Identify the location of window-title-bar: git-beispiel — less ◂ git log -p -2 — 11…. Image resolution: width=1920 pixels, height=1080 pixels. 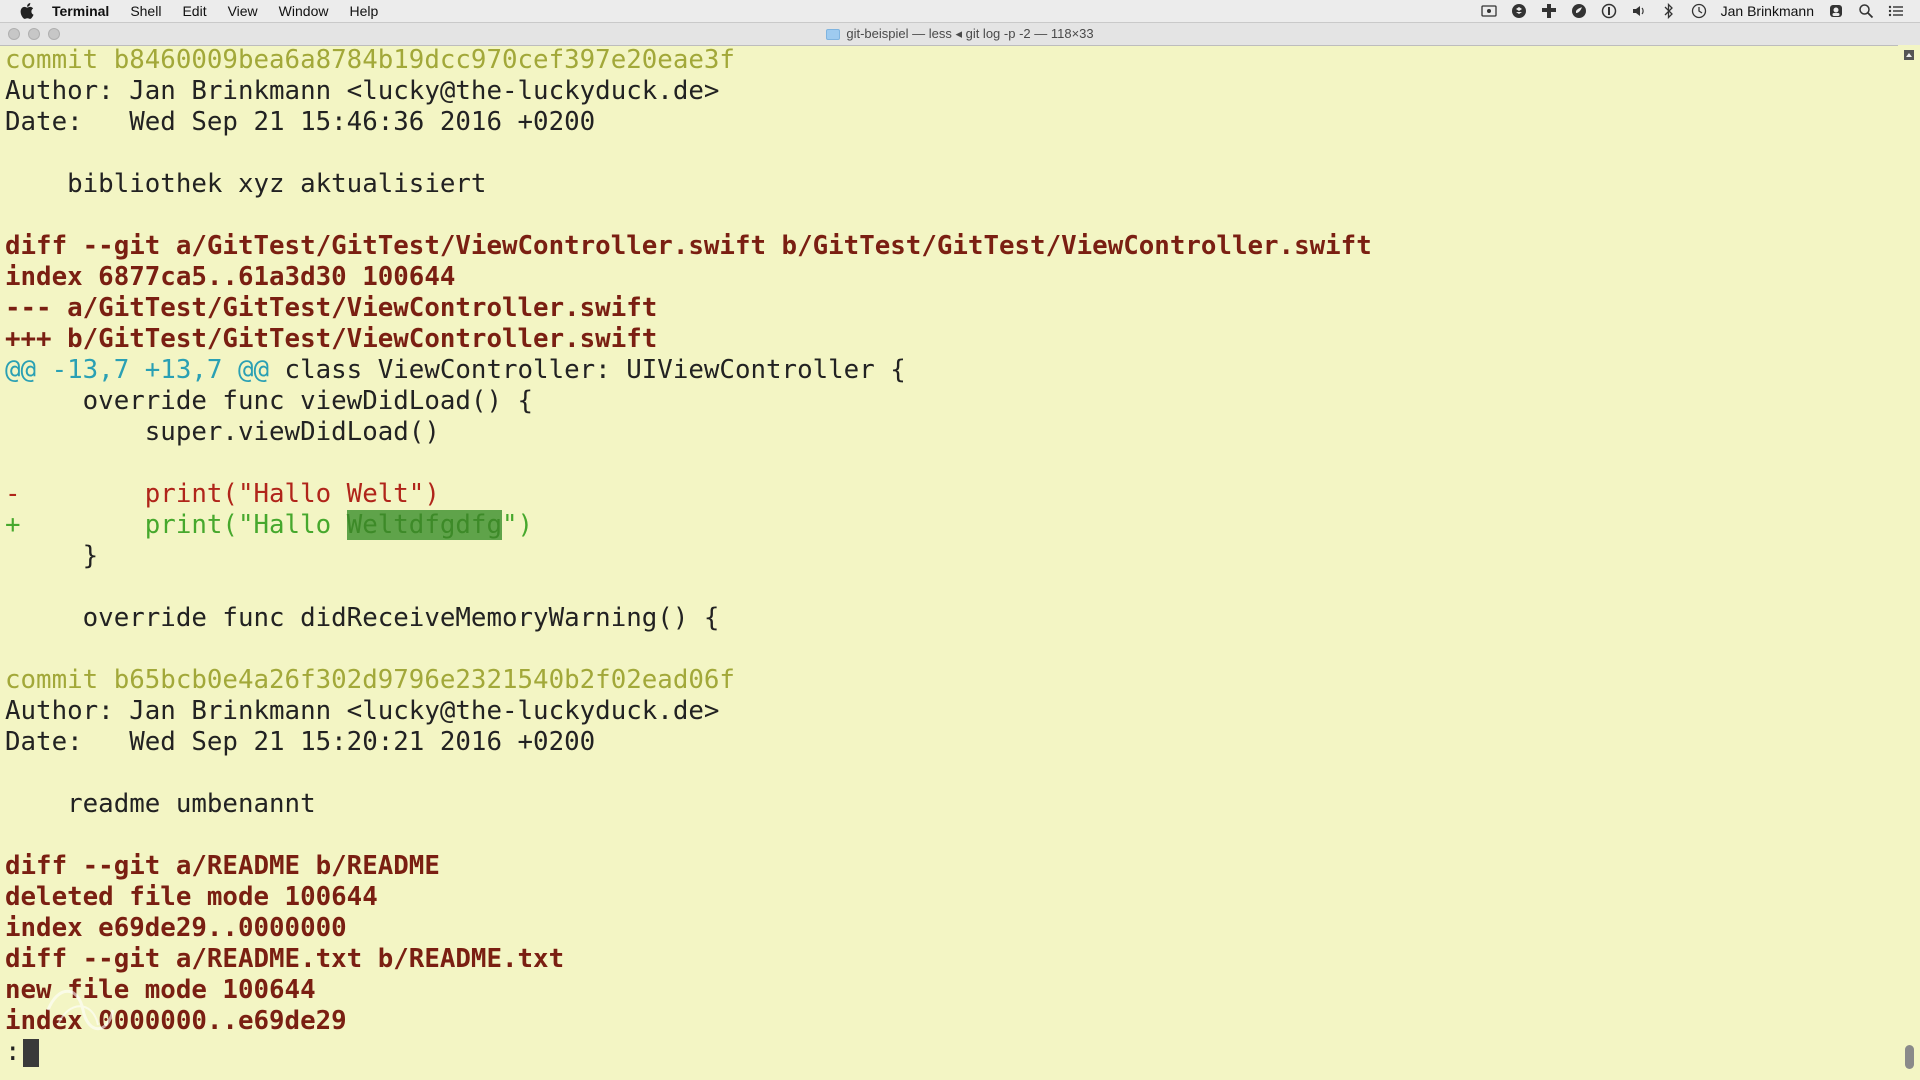
(960, 34).